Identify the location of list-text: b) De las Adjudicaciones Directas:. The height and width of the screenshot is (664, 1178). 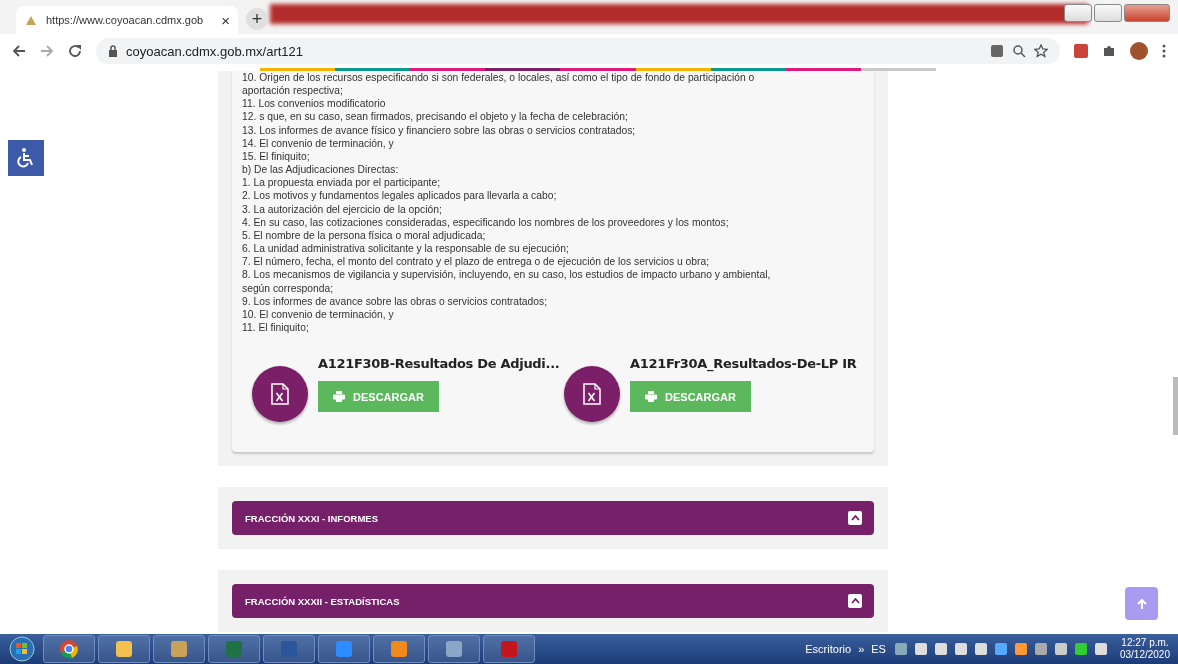
(321, 170).